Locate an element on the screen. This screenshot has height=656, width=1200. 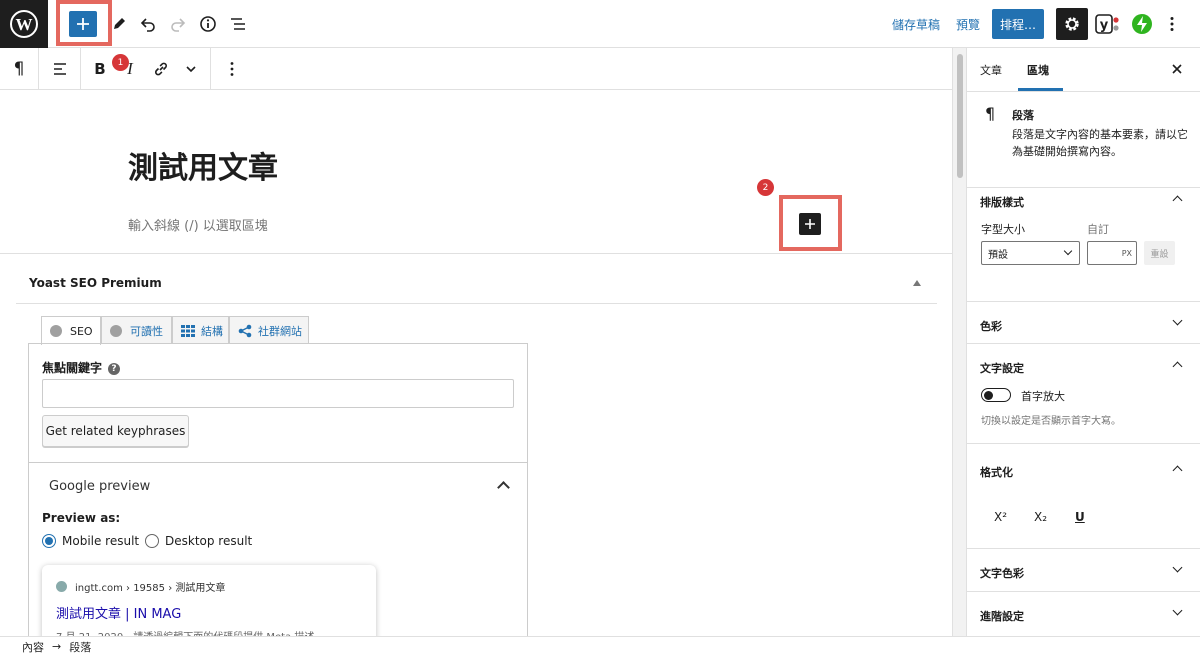
editor-scrollbar is located at coordinates (959, 342).